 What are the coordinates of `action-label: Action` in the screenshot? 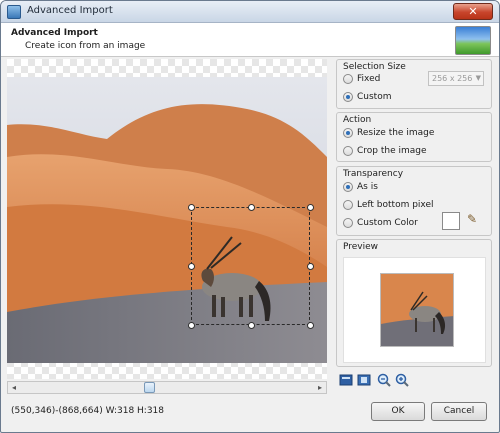 It's located at (357, 120).